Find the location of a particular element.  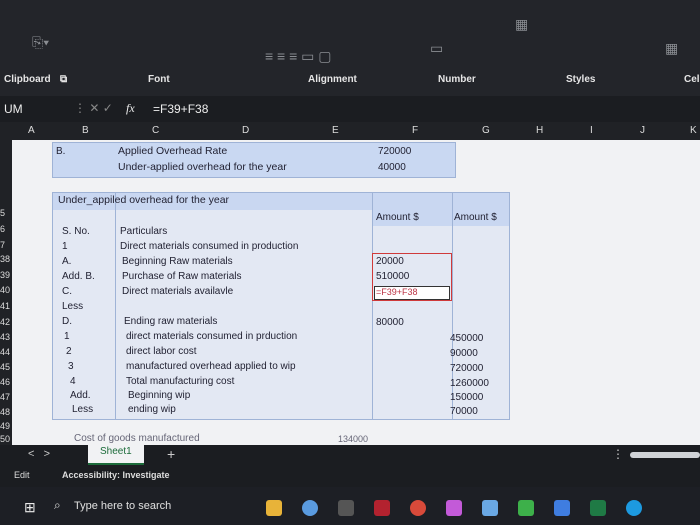

fx-icon: fx is located at coordinates (130, 108).